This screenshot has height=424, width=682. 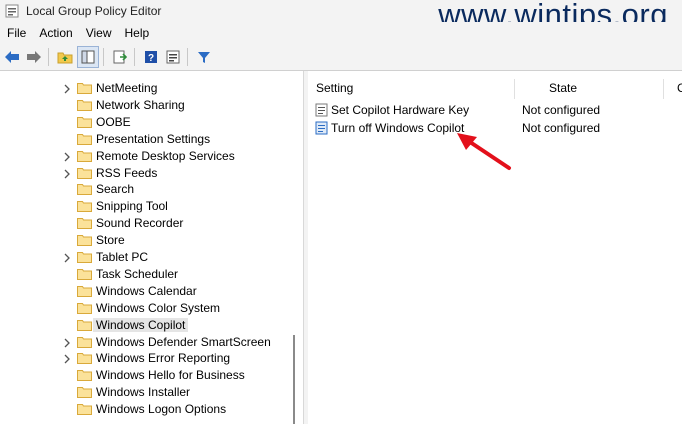 What do you see at coordinates (115, 189) in the screenshot?
I see `tree-item-label: Search` at bounding box center [115, 189].